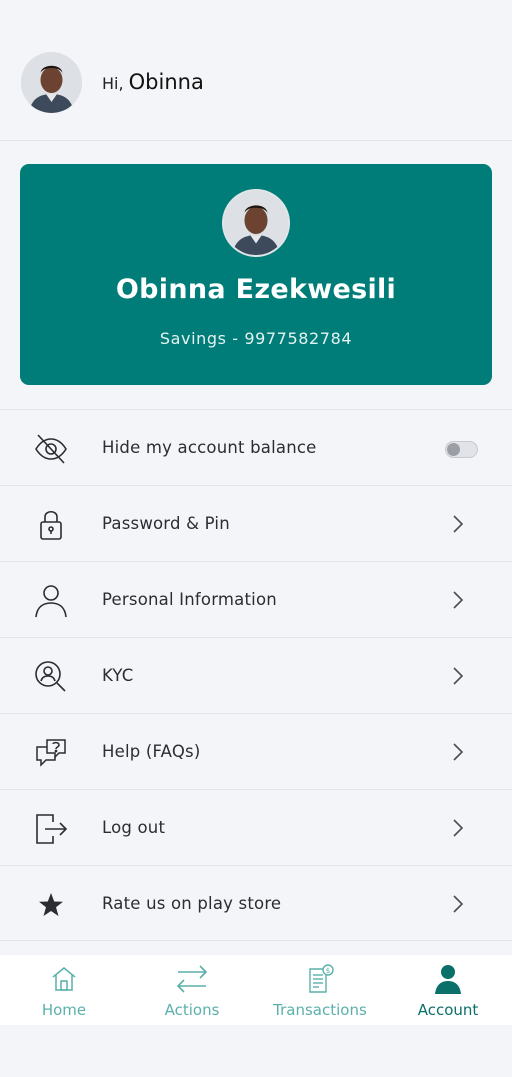  I want to click on bottom-tab-bar: Home Actions $ Transactions Account, so click(256, 990).